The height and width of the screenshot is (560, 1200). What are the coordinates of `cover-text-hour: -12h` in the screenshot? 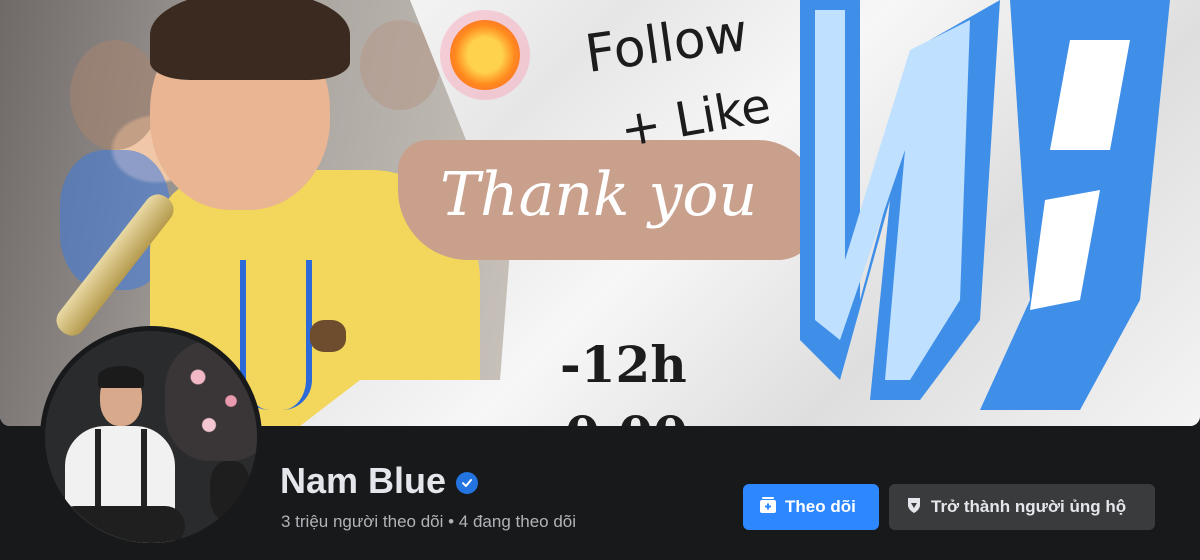 It's located at (623, 364).